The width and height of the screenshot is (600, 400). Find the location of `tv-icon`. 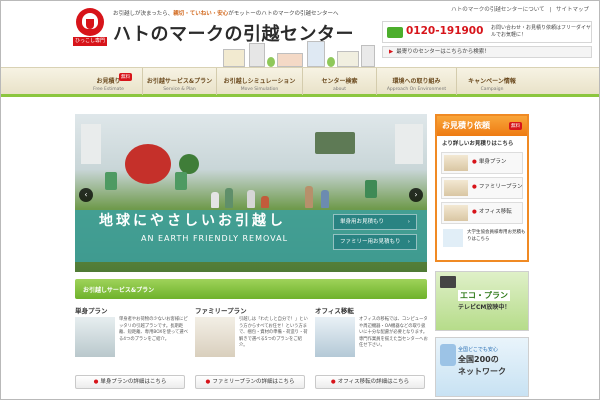

tv-icon is located at coordinates (448, 282).